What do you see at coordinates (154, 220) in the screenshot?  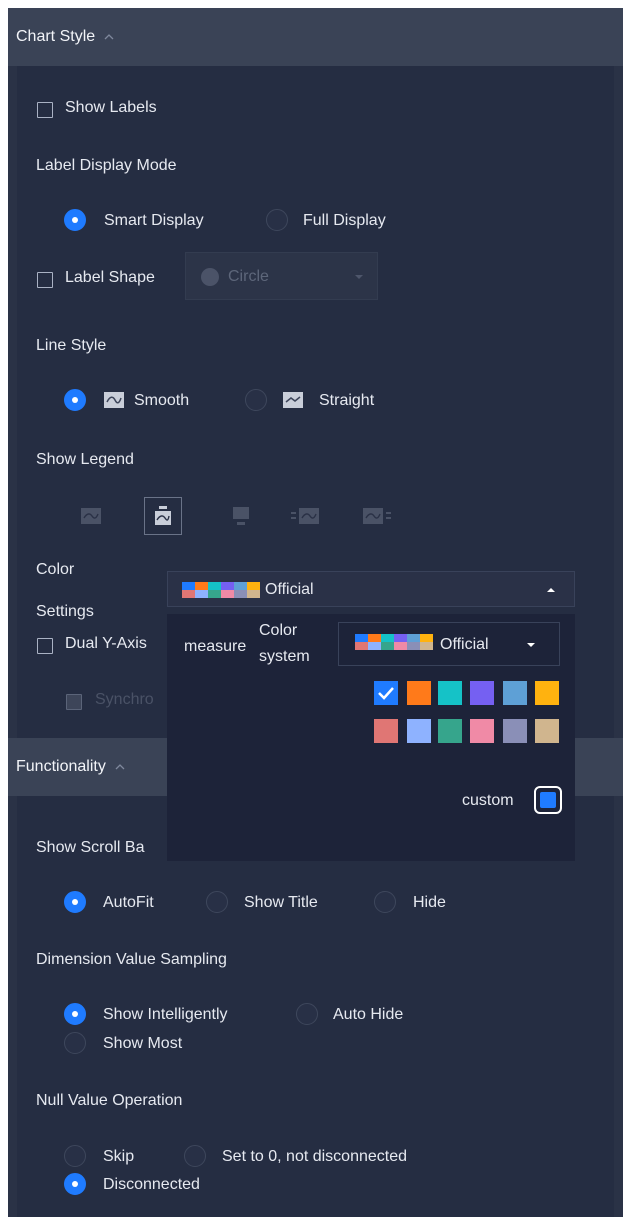 I see `radio-label-smart-display: Smart Display` at bounding box center [154, 220].